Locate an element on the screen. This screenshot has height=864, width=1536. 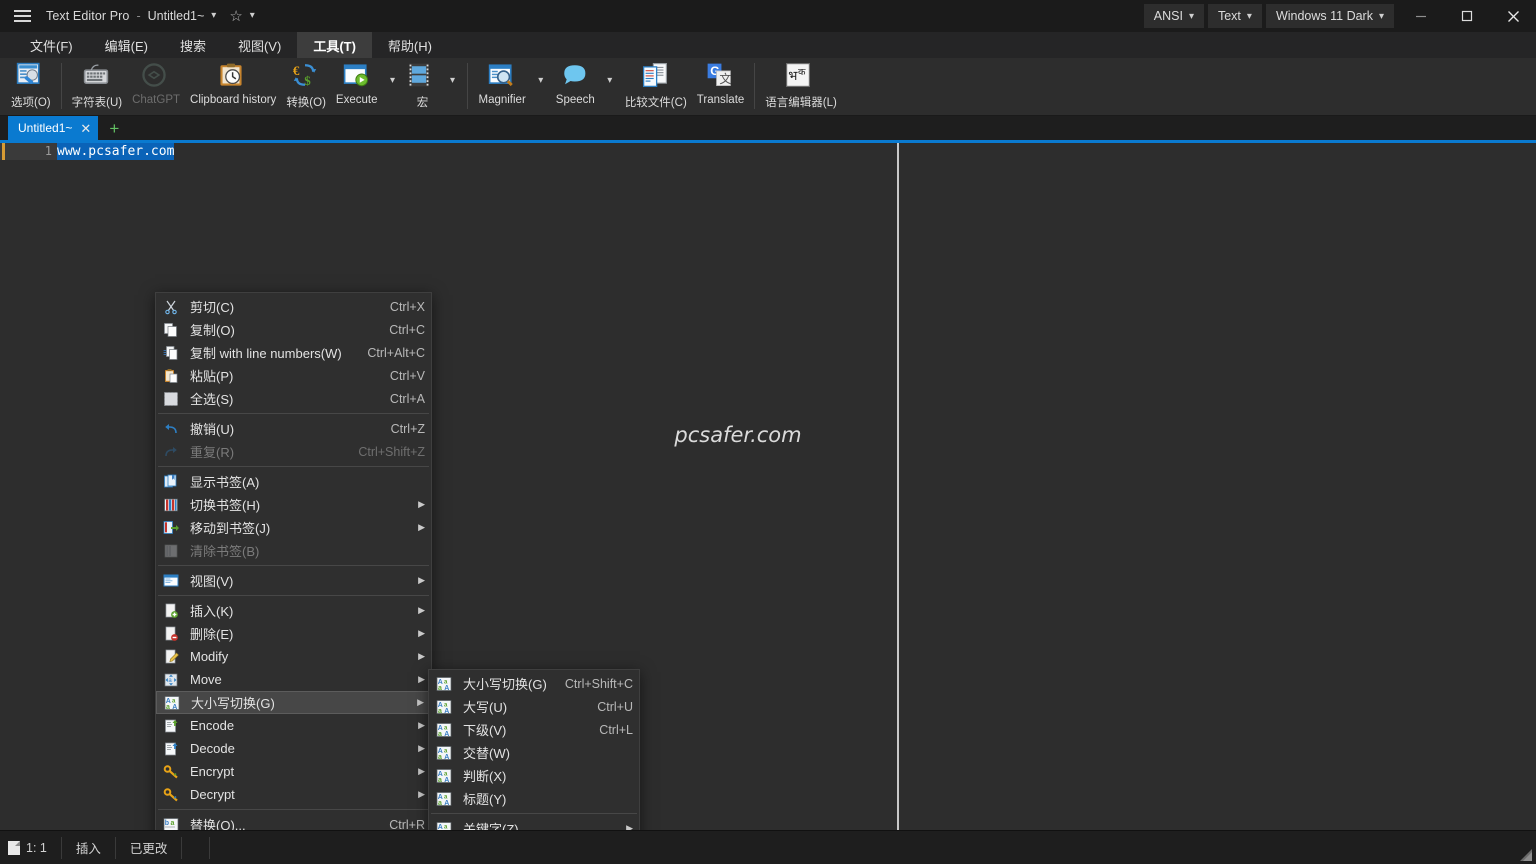
editor-split-handle is located at coordinates (898, 486).